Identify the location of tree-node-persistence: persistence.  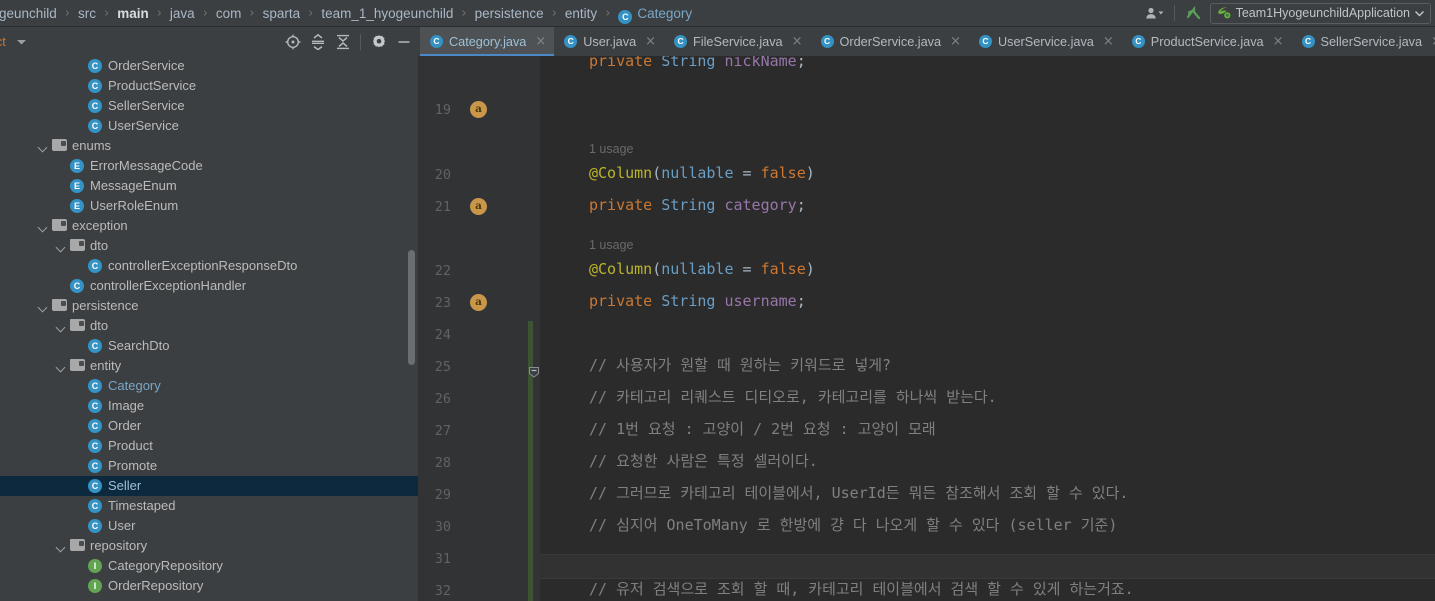
(210, 306).